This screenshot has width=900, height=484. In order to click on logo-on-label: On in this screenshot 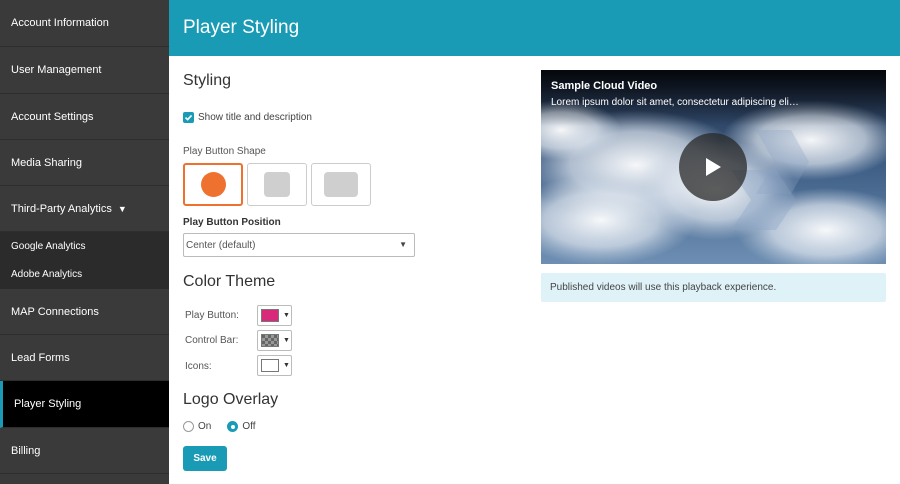, I will do `click(205, 426)`.